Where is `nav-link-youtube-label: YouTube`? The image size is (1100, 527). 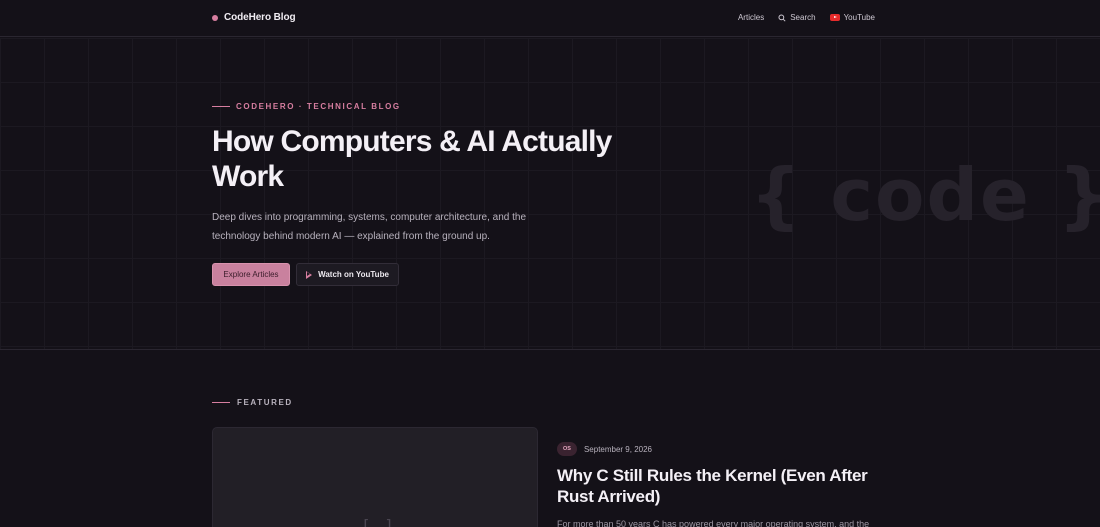 nav-link-youtube-label: YouTube is located at coordinates (859, 17).